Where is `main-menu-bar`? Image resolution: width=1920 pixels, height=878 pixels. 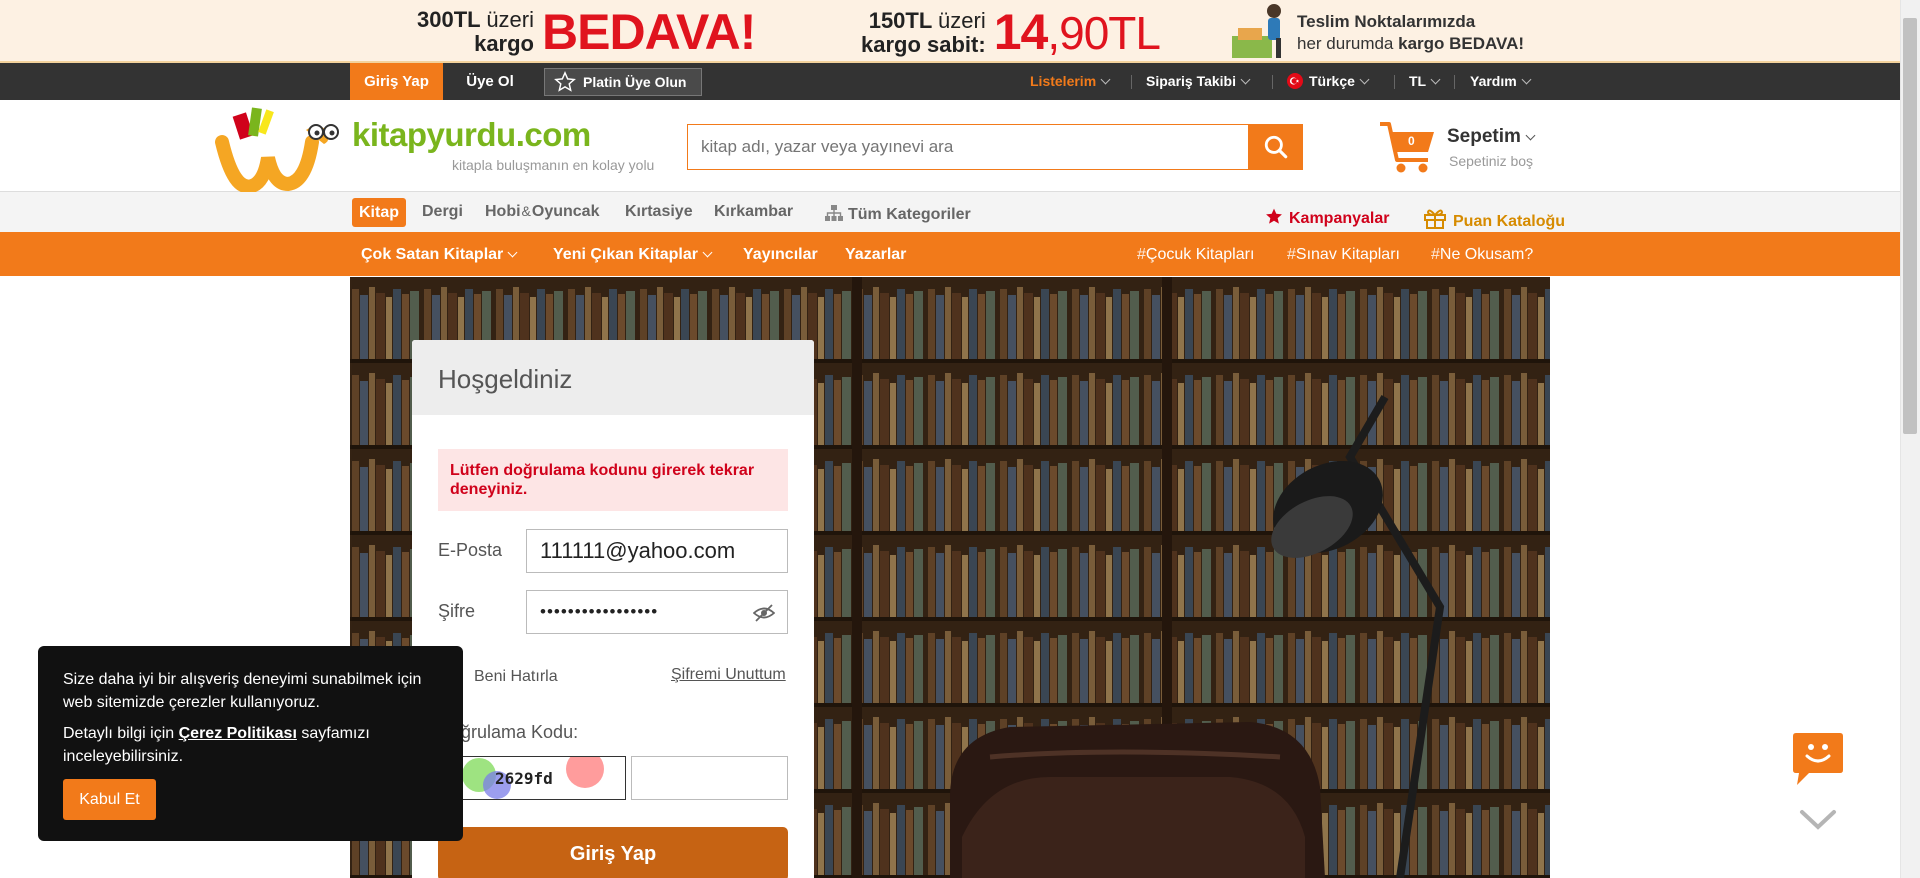 main-menu-bar is located at coordinates (950, 254).